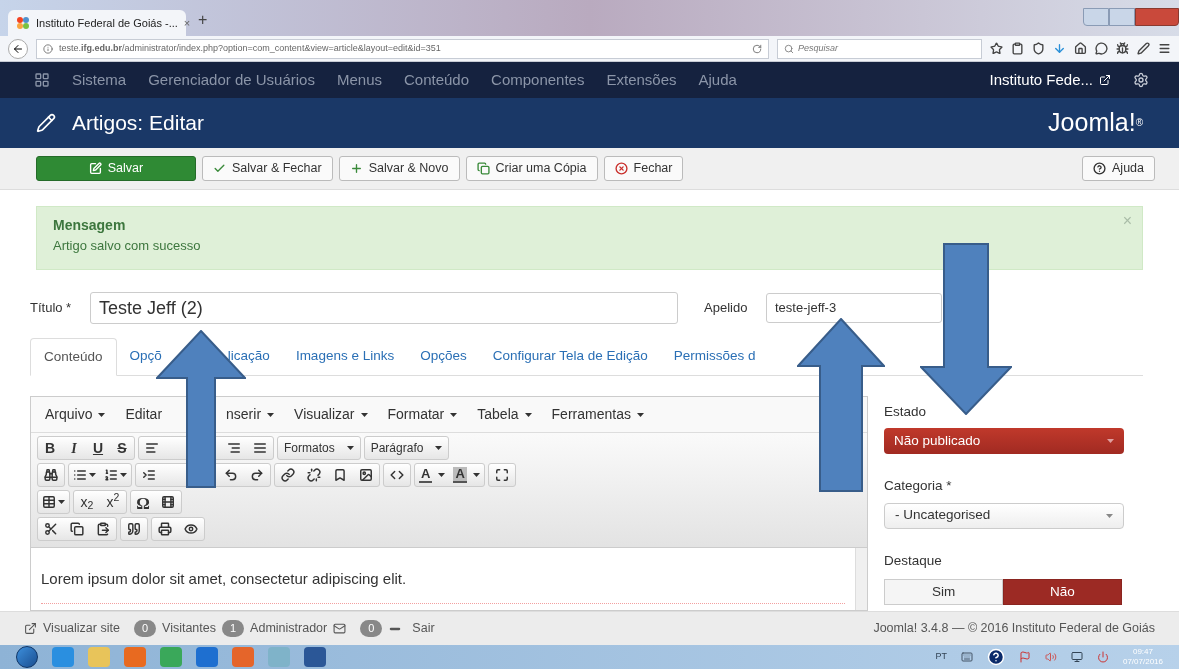 The width and height of the screenshot is (1179, 669). Describe the element at coordinates (1004, 441) in the screenshot. I see `status-select: Não publicado` at that location.